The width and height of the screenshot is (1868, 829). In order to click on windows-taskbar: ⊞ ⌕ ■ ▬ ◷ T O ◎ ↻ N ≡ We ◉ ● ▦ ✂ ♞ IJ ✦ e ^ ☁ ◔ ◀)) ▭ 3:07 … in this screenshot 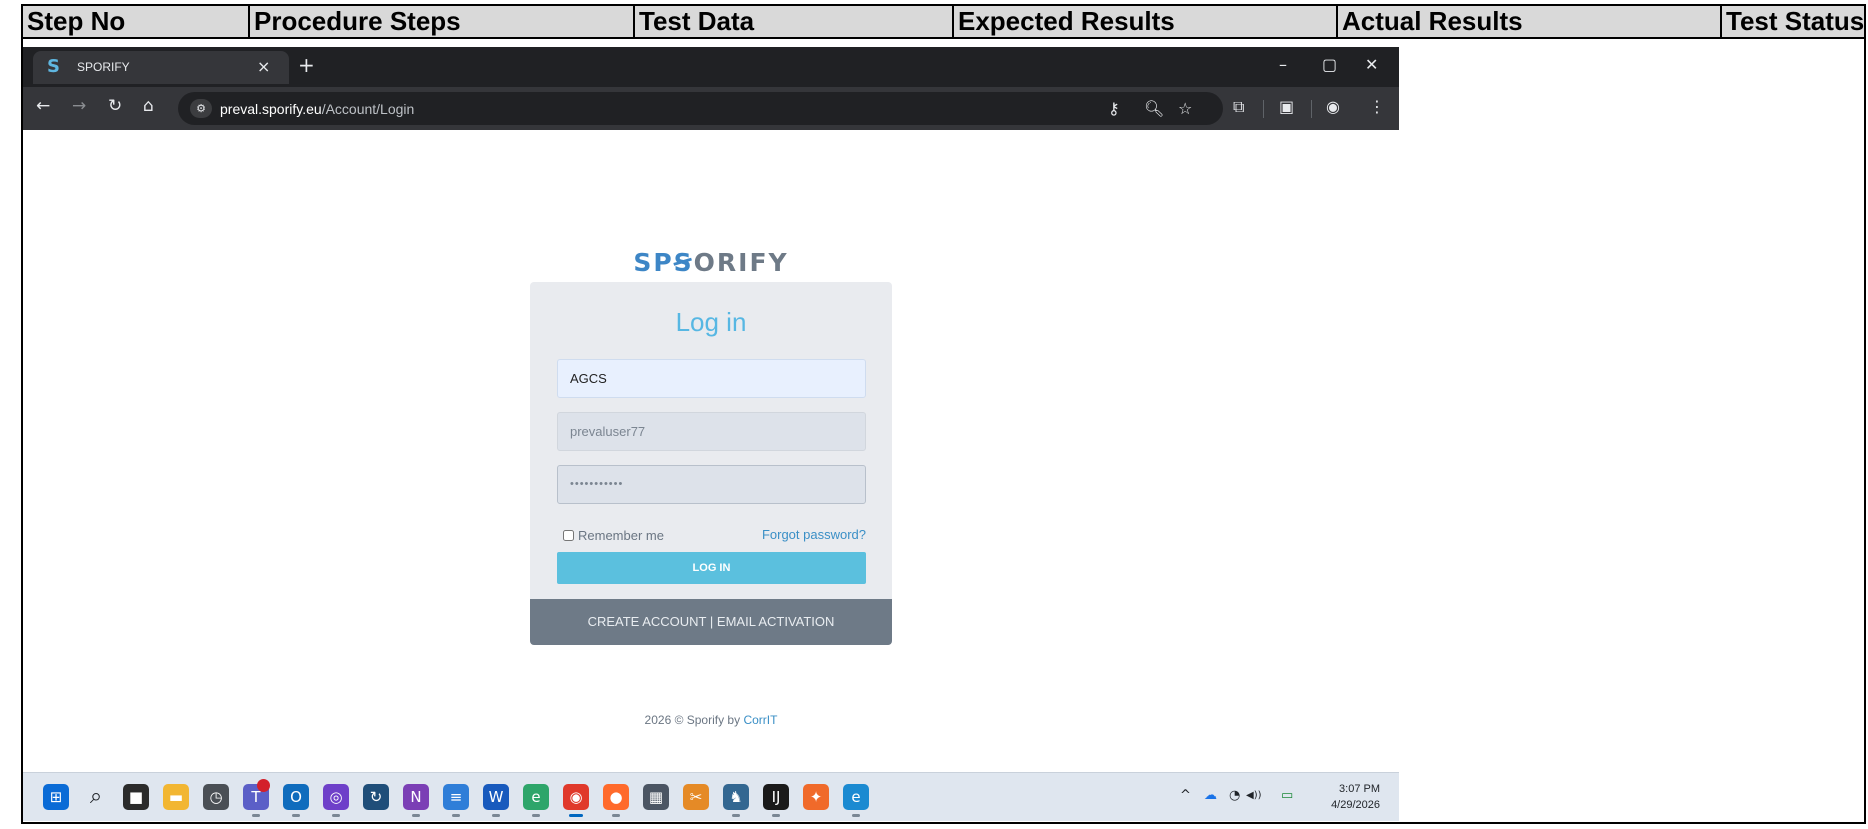, I will do `click(711, 796)`.